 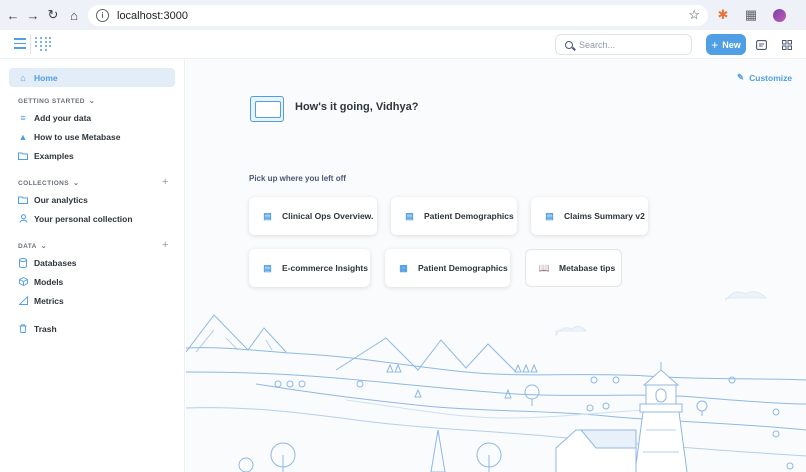 What do you see at coordinates (51, 101) in the screenshot?
I see `section-heading-label: GETTING STARTED` at bounding box center [51, 101].